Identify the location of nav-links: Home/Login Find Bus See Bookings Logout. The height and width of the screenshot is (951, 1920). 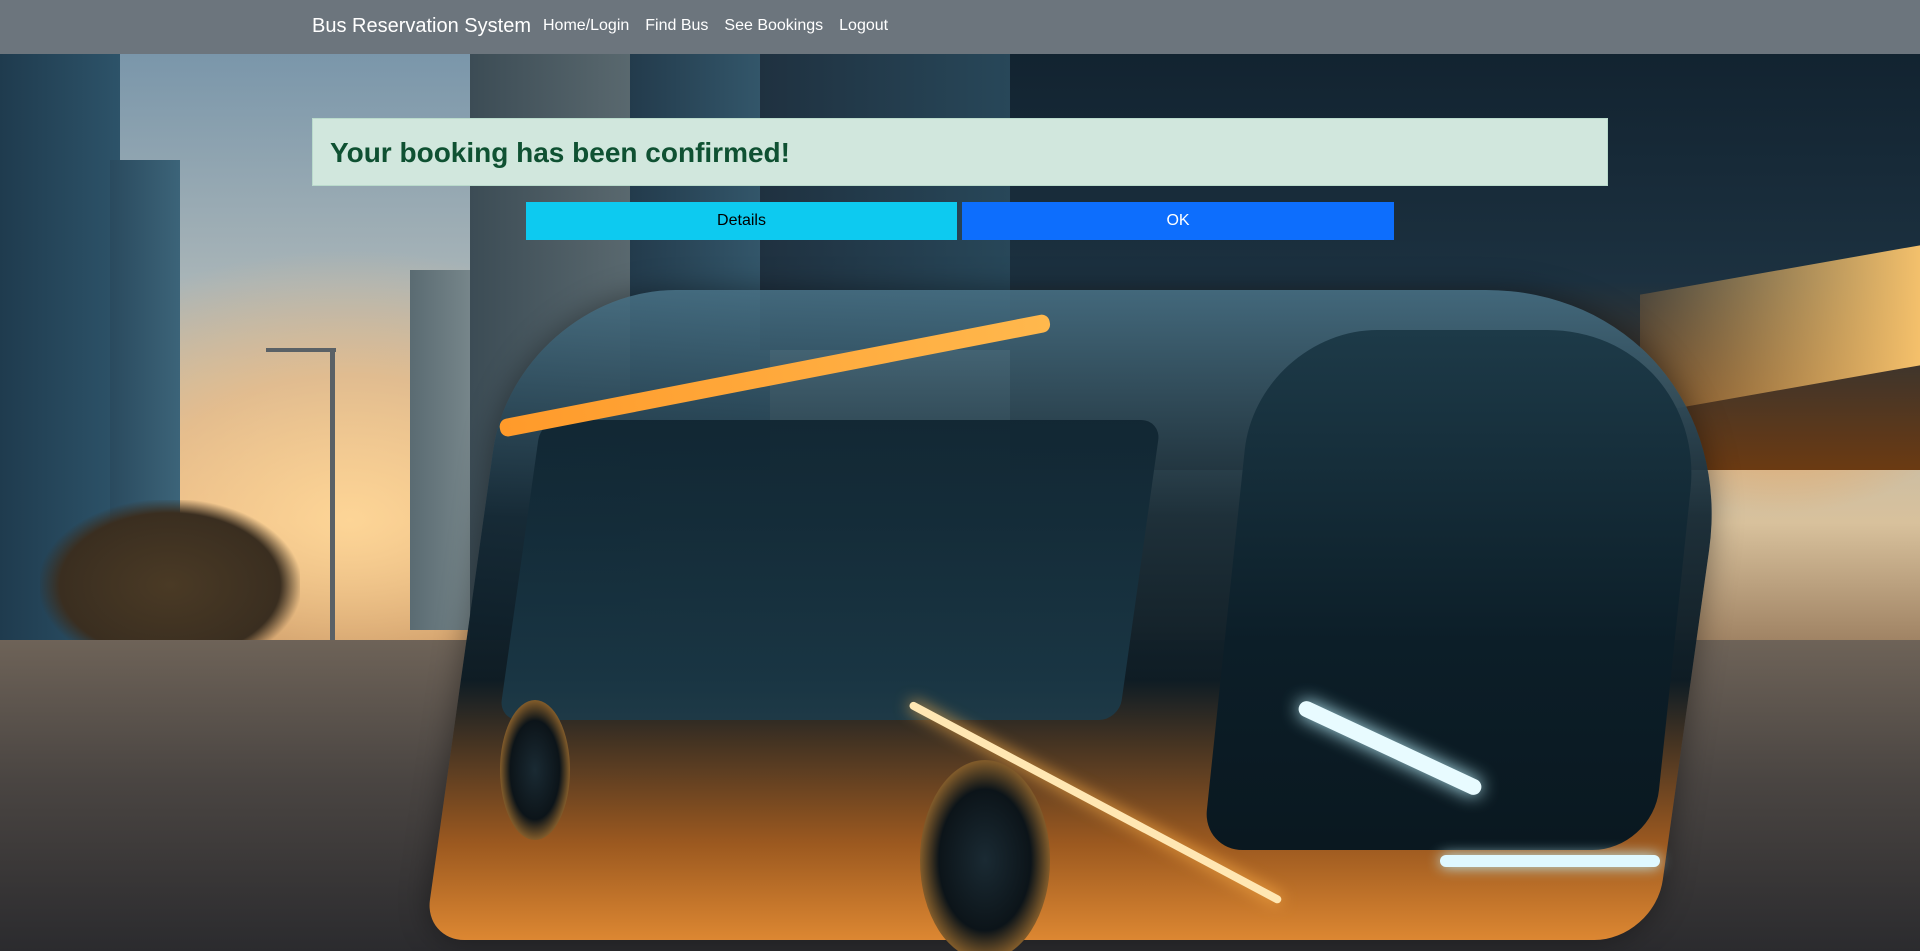
(715, 26).